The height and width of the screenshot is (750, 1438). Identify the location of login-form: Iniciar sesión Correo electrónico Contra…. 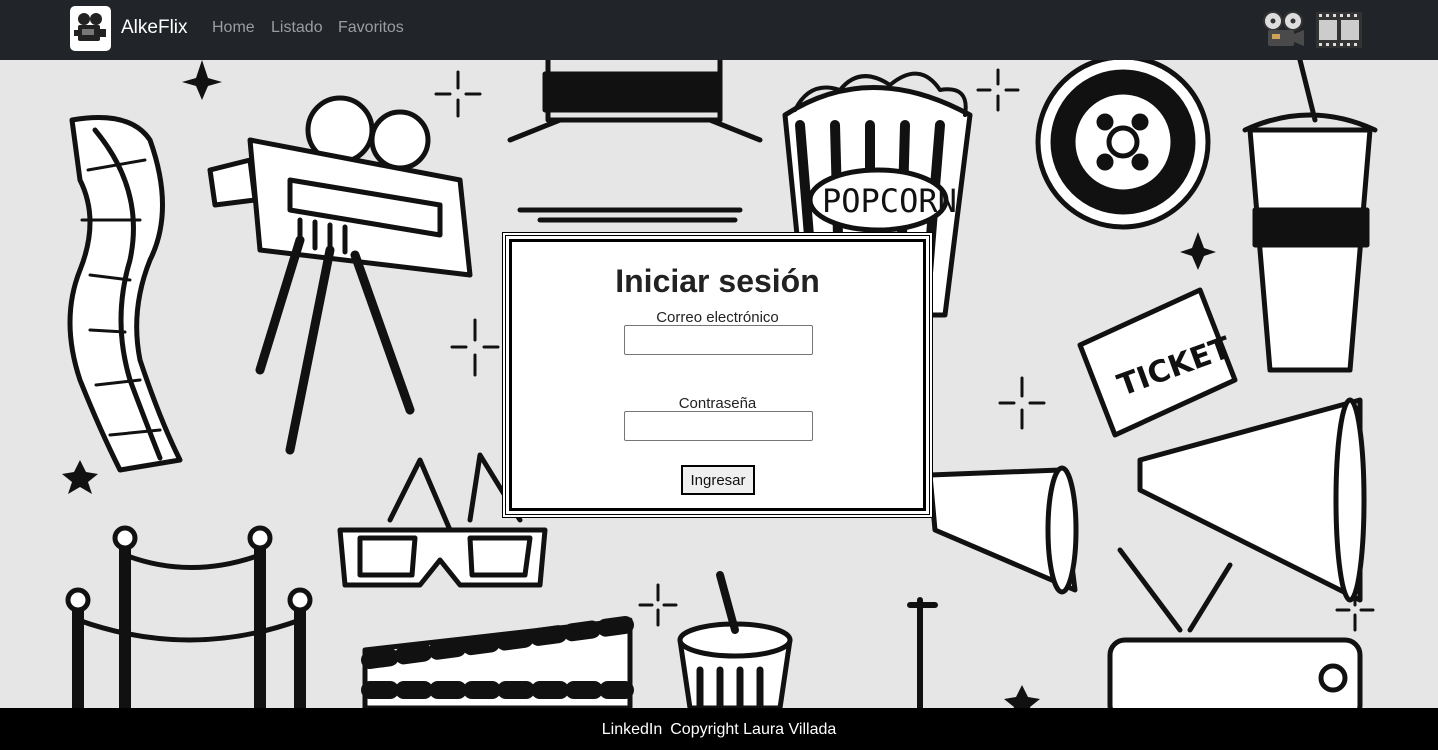
(717, 375).